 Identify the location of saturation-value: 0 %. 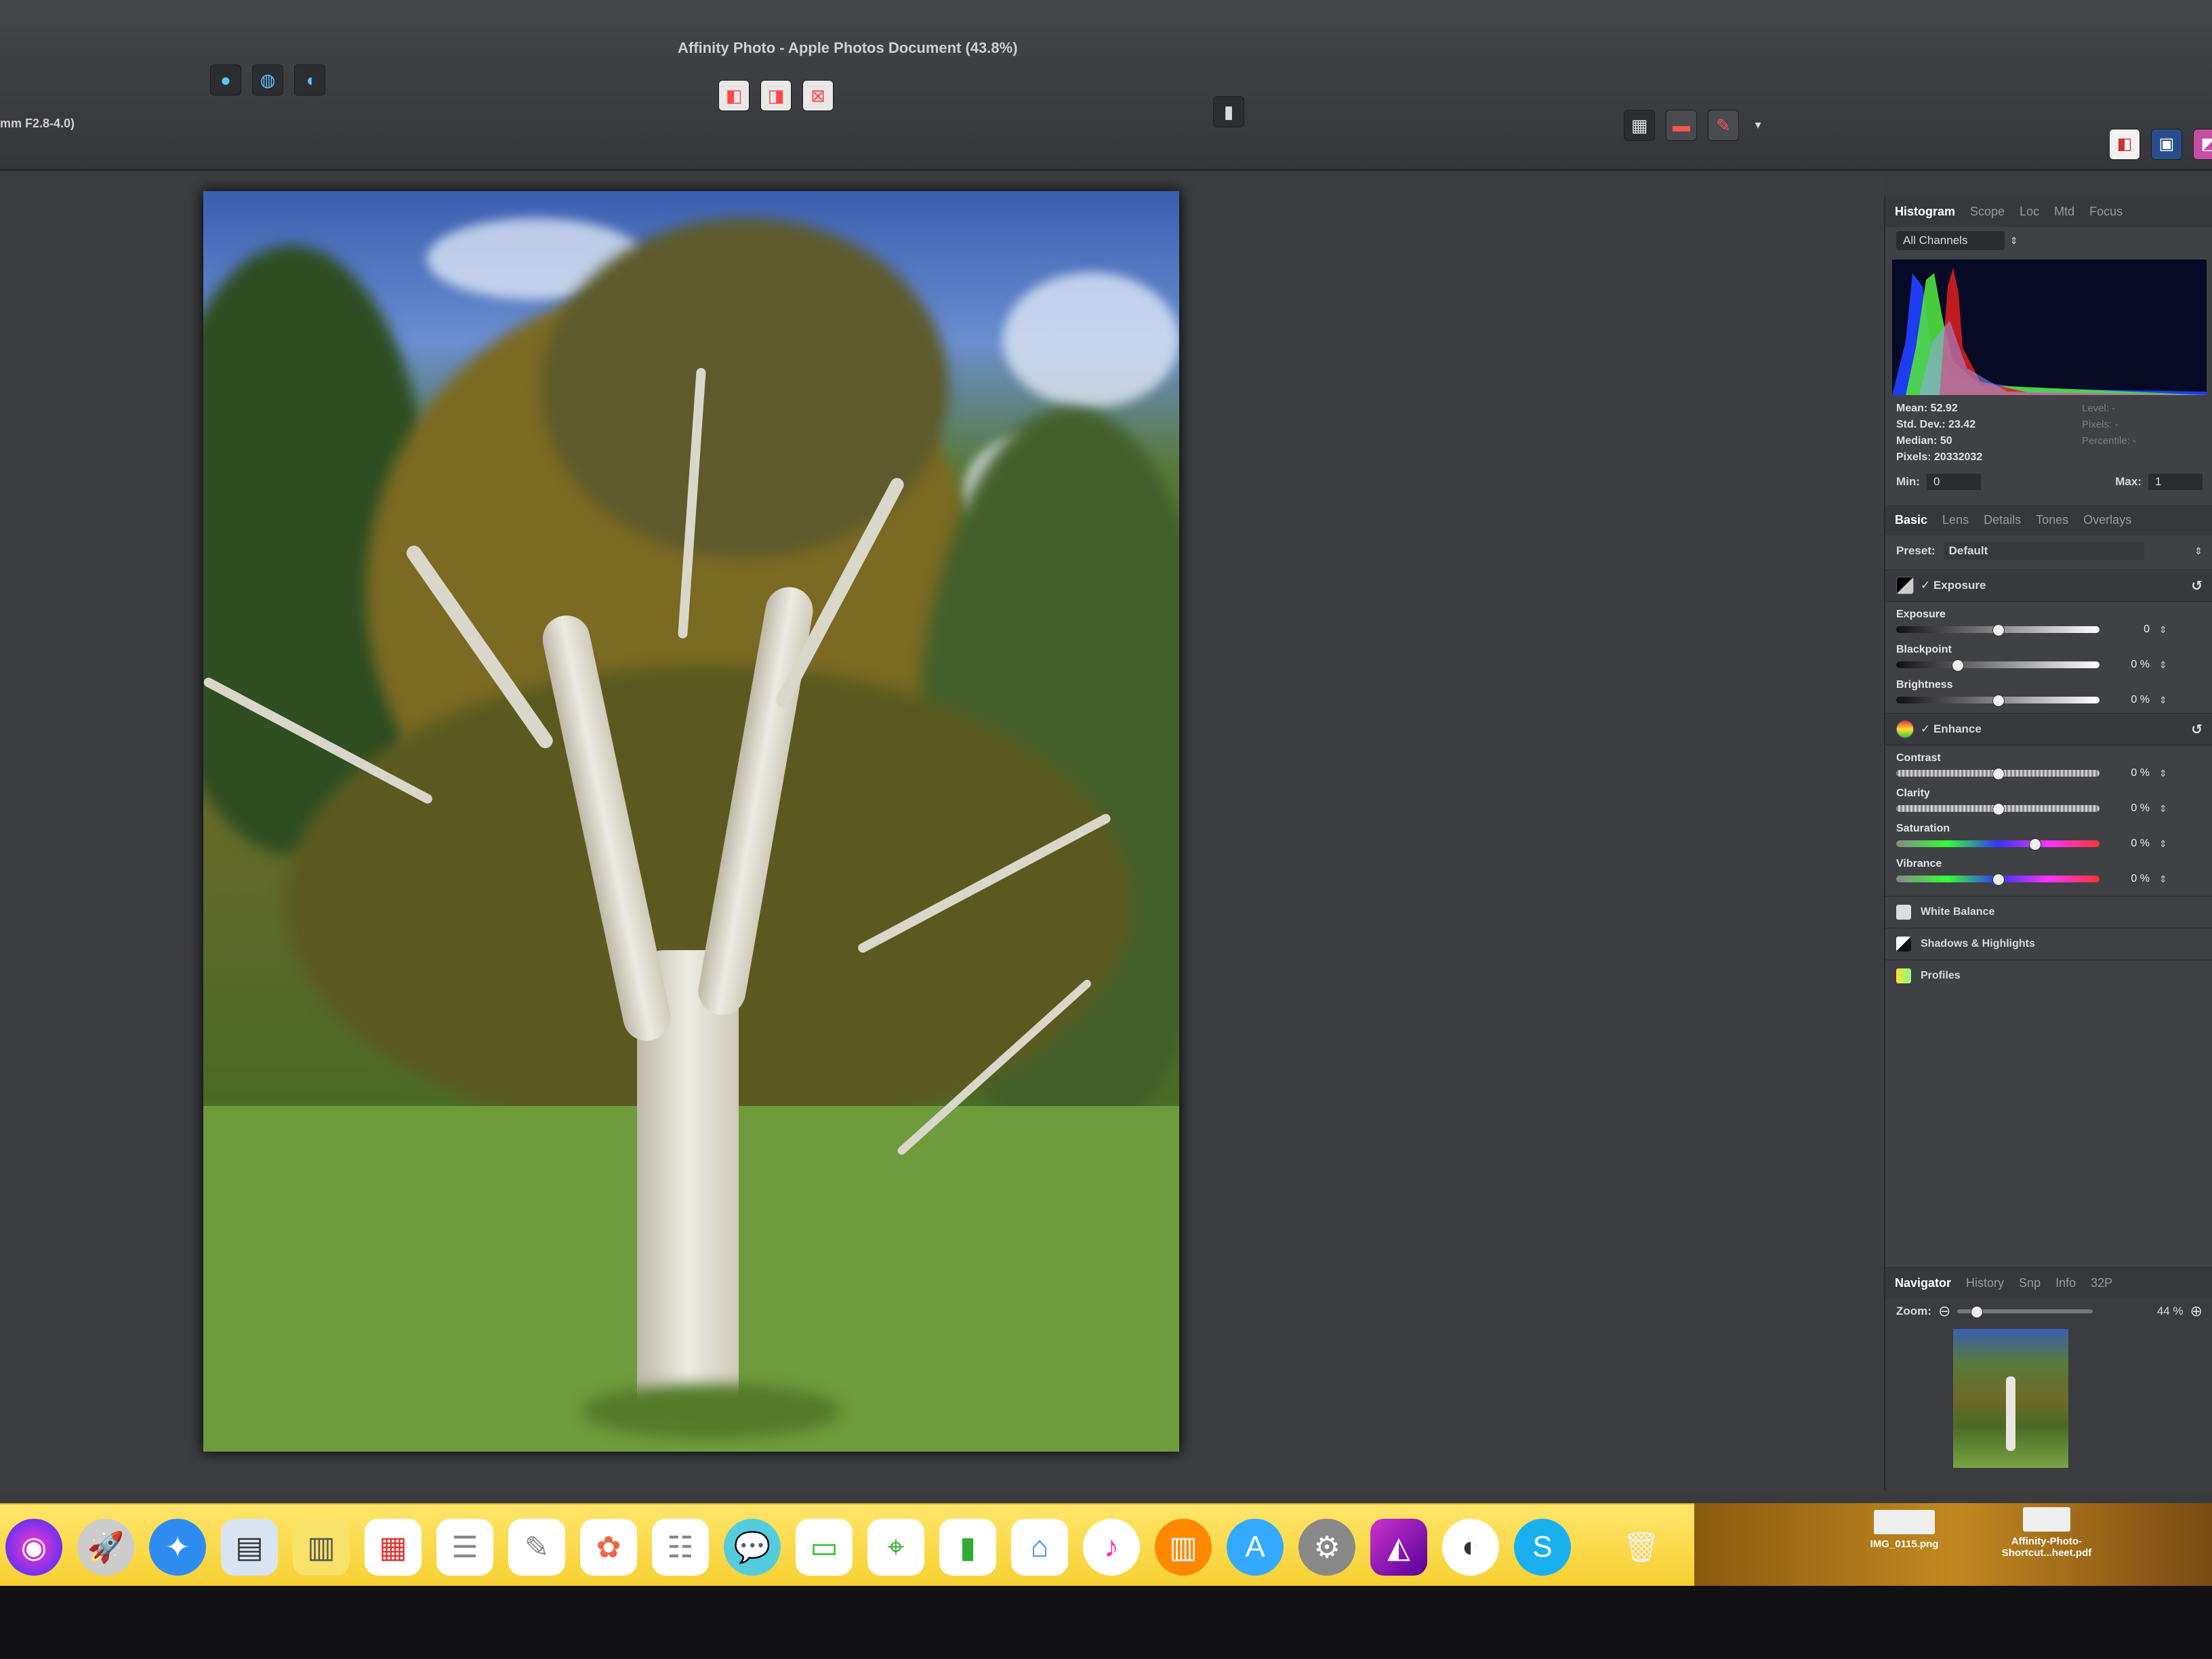
(2129, 844).